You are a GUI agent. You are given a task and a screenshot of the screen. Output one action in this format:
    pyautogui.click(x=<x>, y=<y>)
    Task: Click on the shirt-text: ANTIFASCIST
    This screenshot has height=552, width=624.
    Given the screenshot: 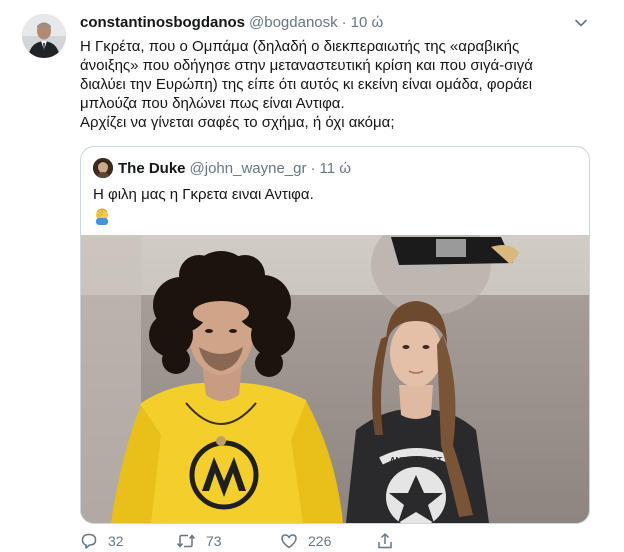 What is the action you would take?
    pyautogui.click(x=416, y=460)
    